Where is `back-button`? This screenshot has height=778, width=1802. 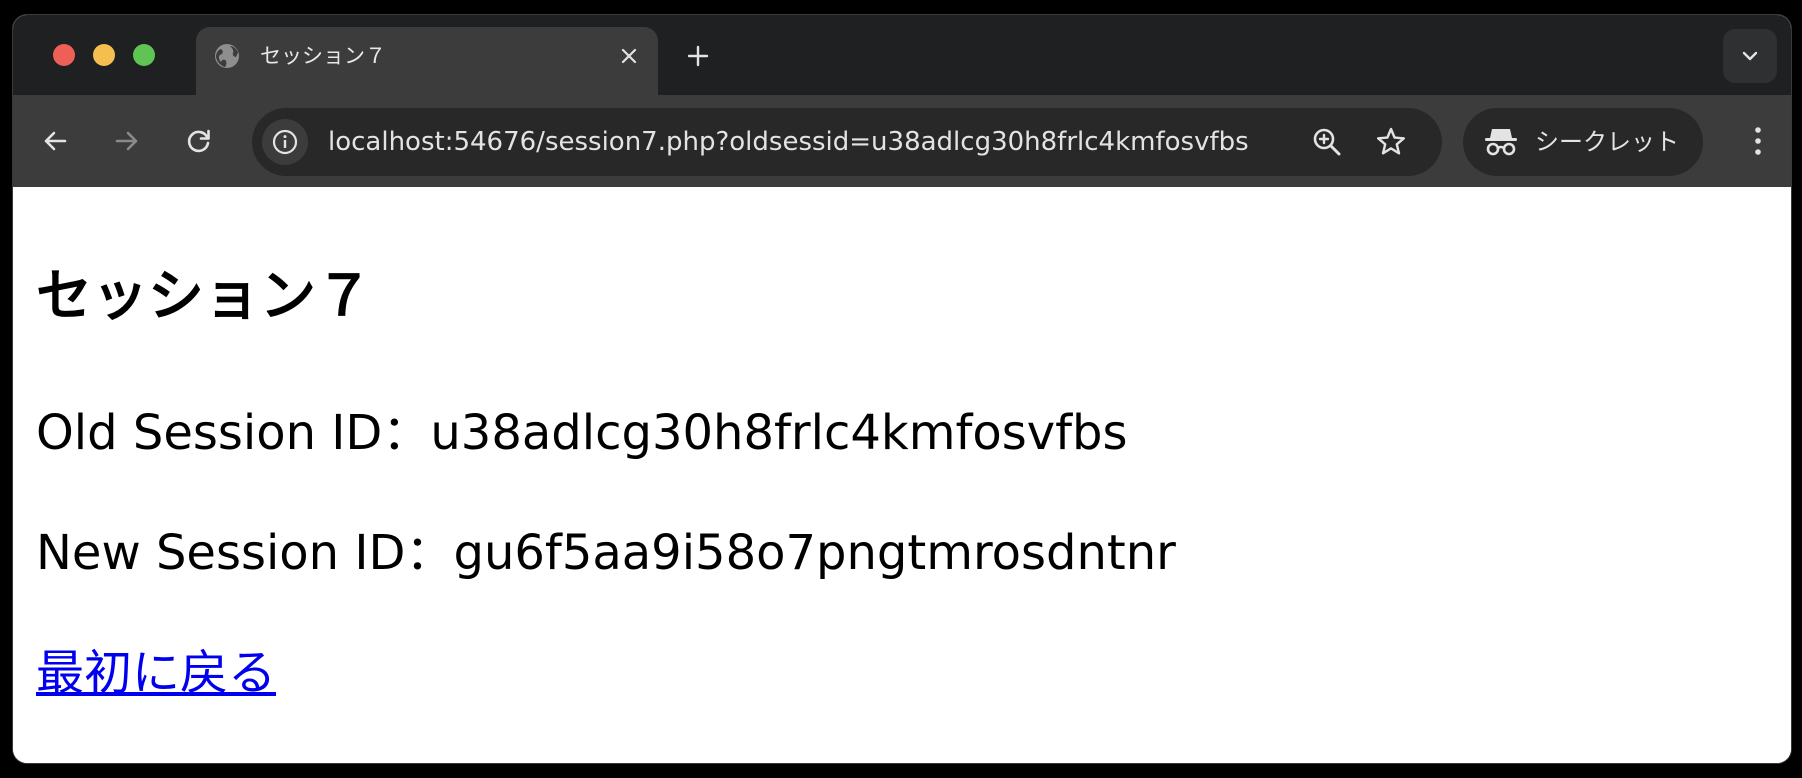
back-button is located at coordinates (55, 141).